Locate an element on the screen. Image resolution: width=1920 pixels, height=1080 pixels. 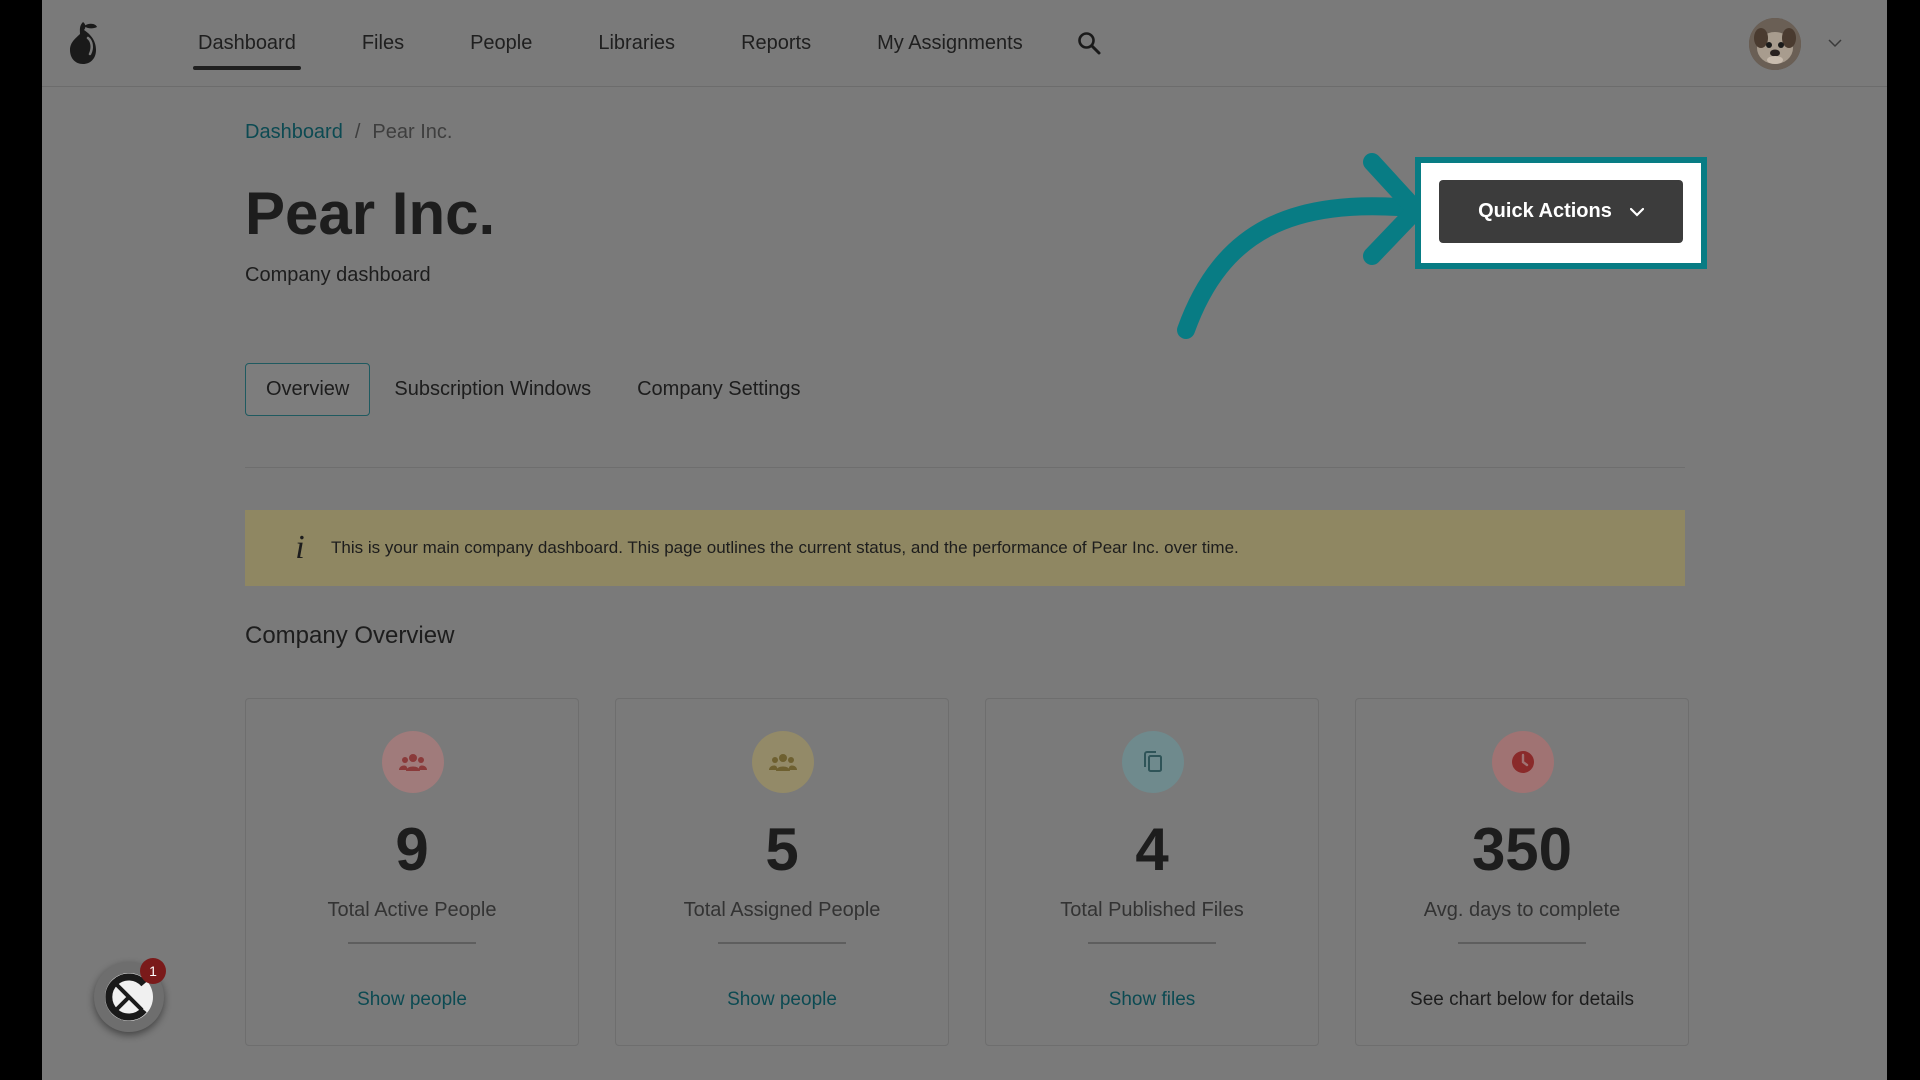
stat-card-published-files: 4 Total Published Files Show files is located at coordinates (1152, 872).